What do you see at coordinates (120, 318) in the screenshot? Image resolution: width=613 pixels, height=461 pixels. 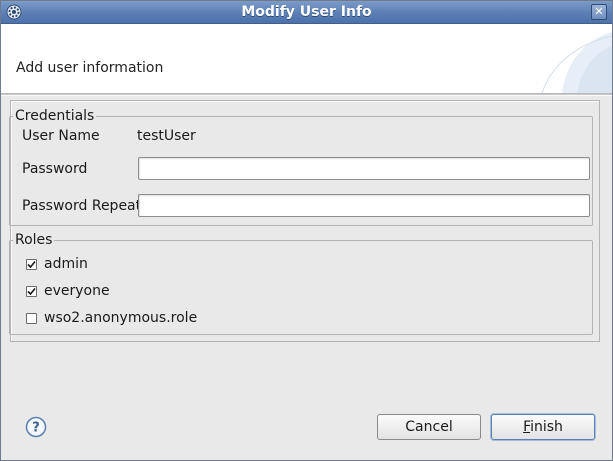 I see `role-label-wso2-anonymous-role: wso2.anonymous.role` at bounding box center [120, 318].